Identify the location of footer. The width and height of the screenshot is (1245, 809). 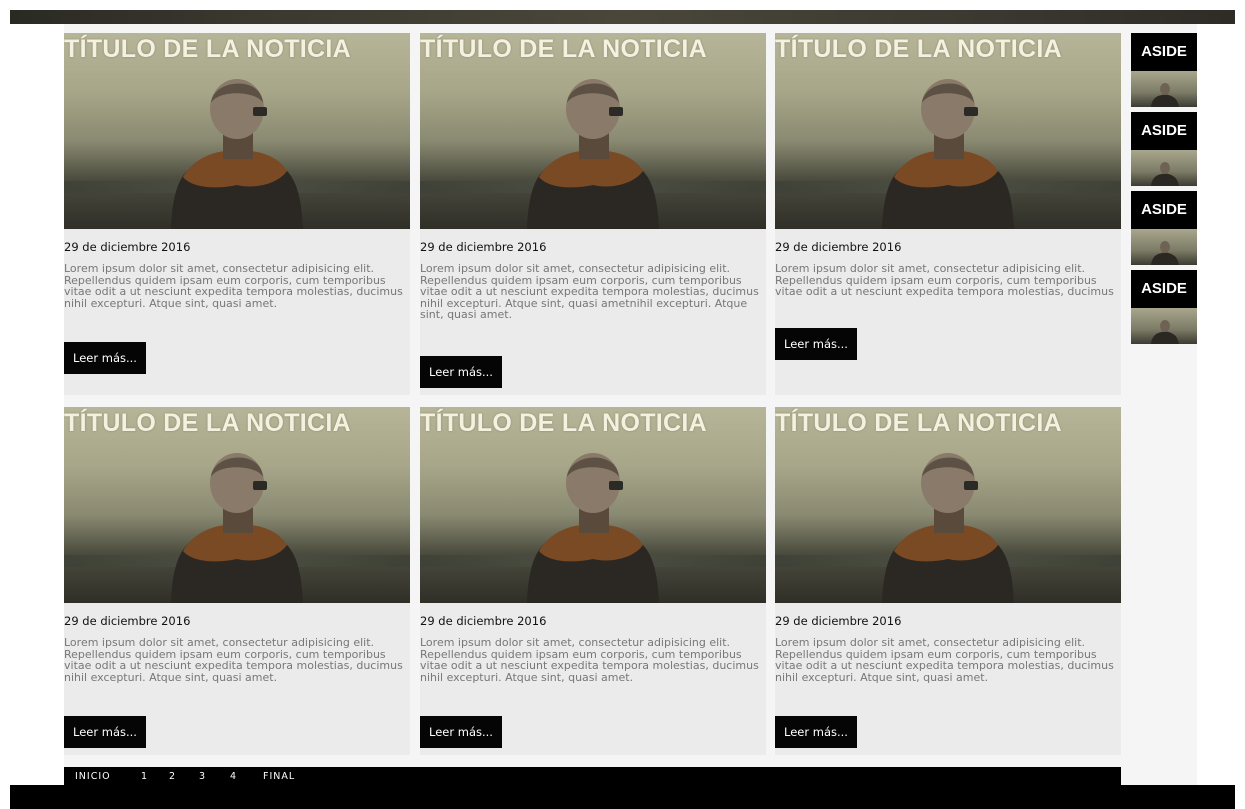
(622, 797).